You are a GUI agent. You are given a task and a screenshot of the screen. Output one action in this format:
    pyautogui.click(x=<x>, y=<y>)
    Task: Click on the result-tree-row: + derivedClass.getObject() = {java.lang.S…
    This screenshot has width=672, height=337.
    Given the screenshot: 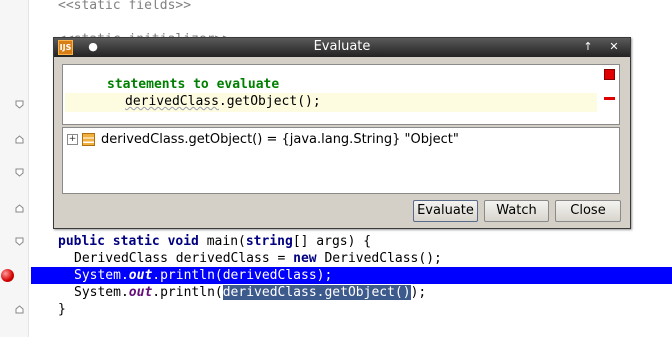 What is the action you would take?
    pyautogui.click(x=263, y=140)
    